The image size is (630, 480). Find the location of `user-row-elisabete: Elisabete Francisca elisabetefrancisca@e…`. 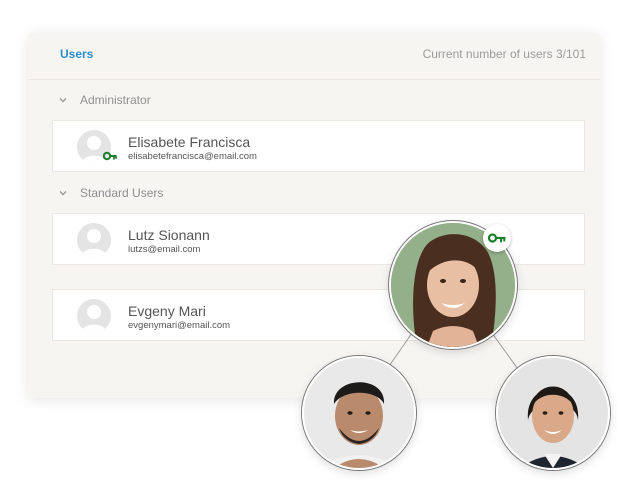

user-row-elisabete: Elisabete Francisca elisabetefrancisca@e… is located at coordinates (318, 146).